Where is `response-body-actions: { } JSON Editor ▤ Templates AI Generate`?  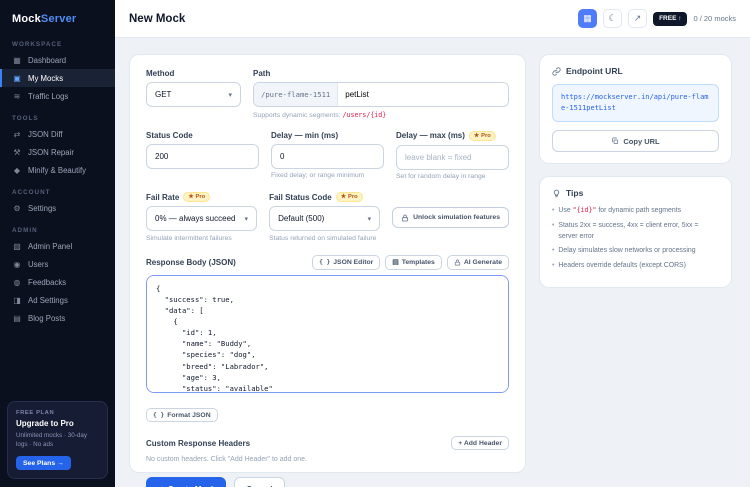
response-body-actions: { } JSON Editor ▤ Templates AI Generate is located at coordinates (410, 262).